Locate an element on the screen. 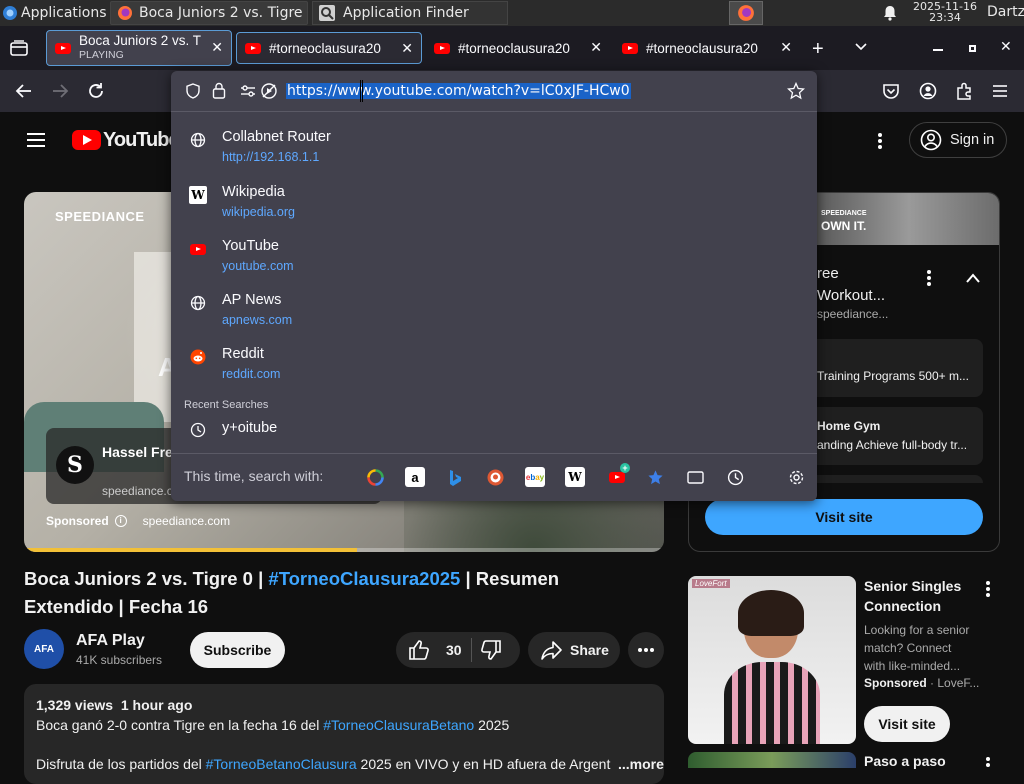 Image resolution: width=1024 pixels, height=784 pixels. more-actions-button is located at coordinates (646, 650).